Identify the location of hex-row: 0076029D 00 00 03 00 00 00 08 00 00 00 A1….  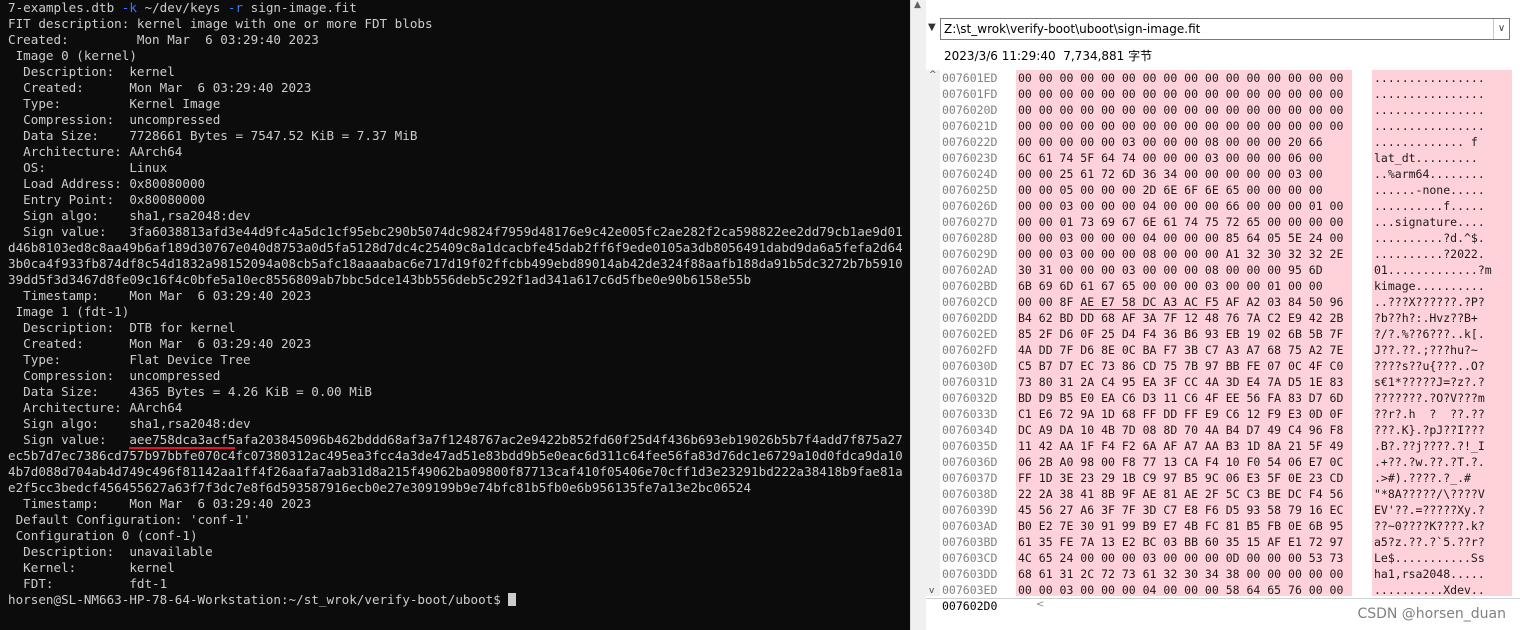
(1231, 254).